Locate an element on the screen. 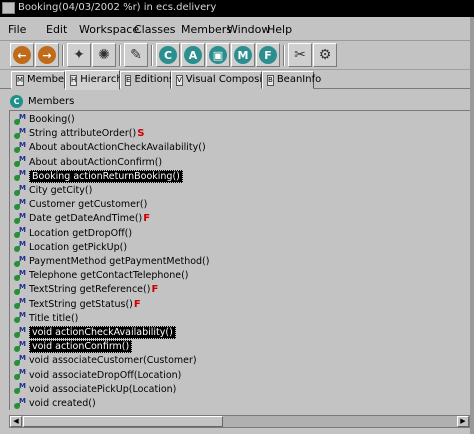 This screenshot has width=474, height=434. member-label: void actionCheckAvailability() is located at coordinates (102, 332).